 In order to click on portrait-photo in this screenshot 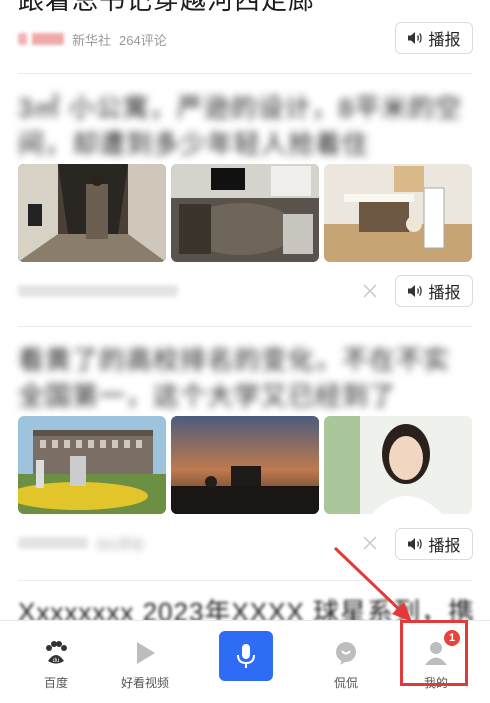, I will do `click(398, 465)`.